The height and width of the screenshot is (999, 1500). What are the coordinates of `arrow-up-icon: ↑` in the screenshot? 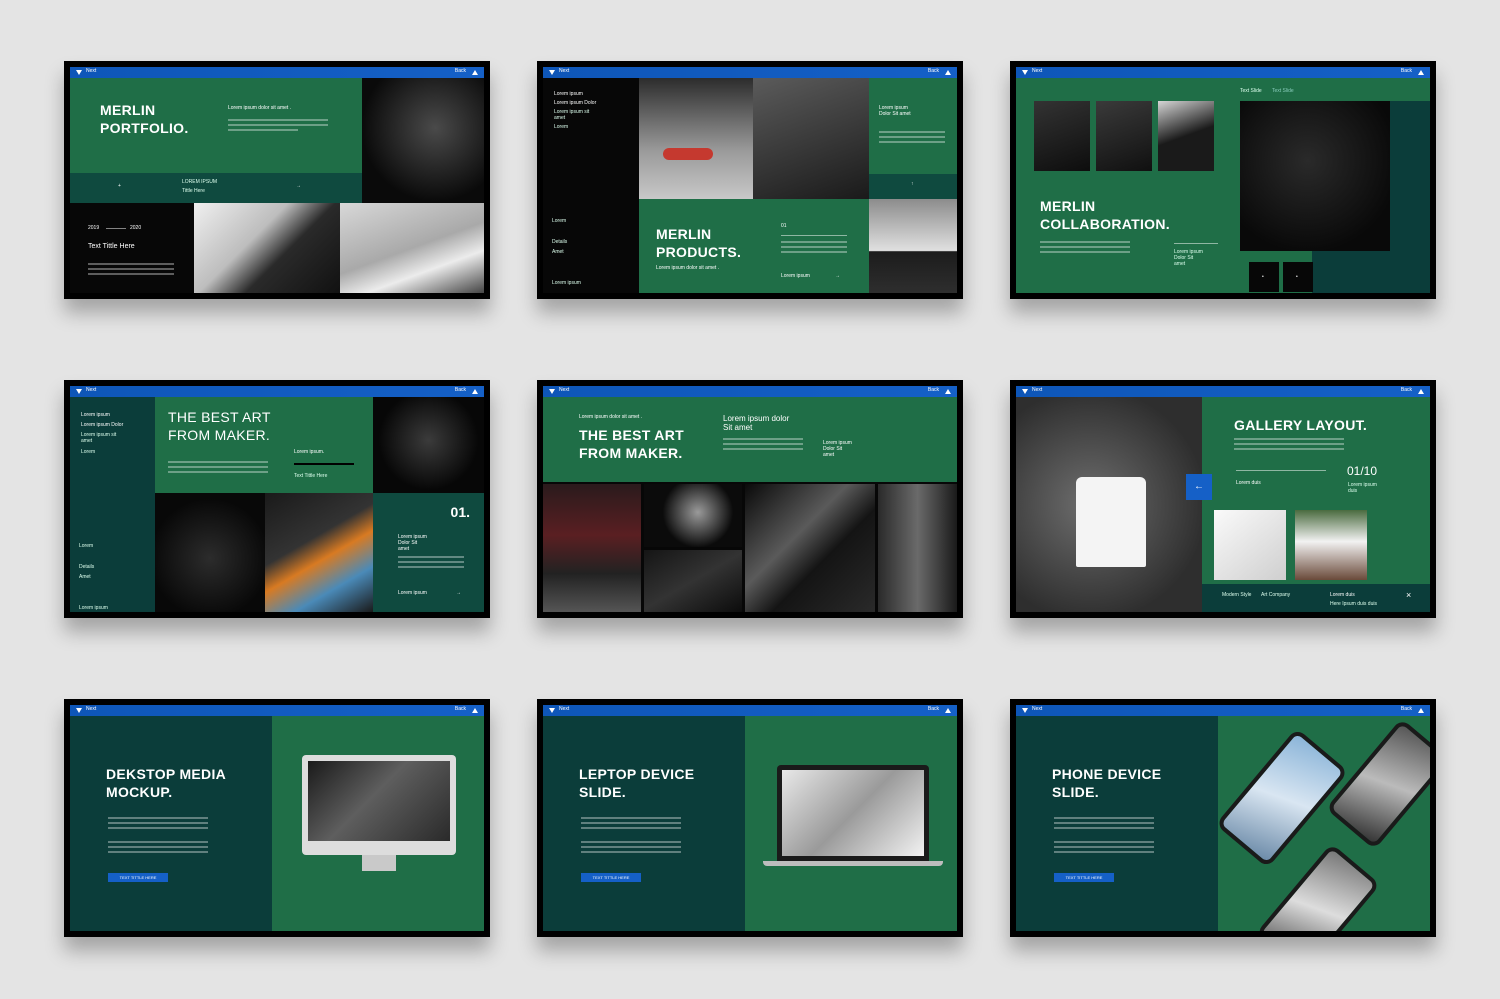 It's located at (912, 184).